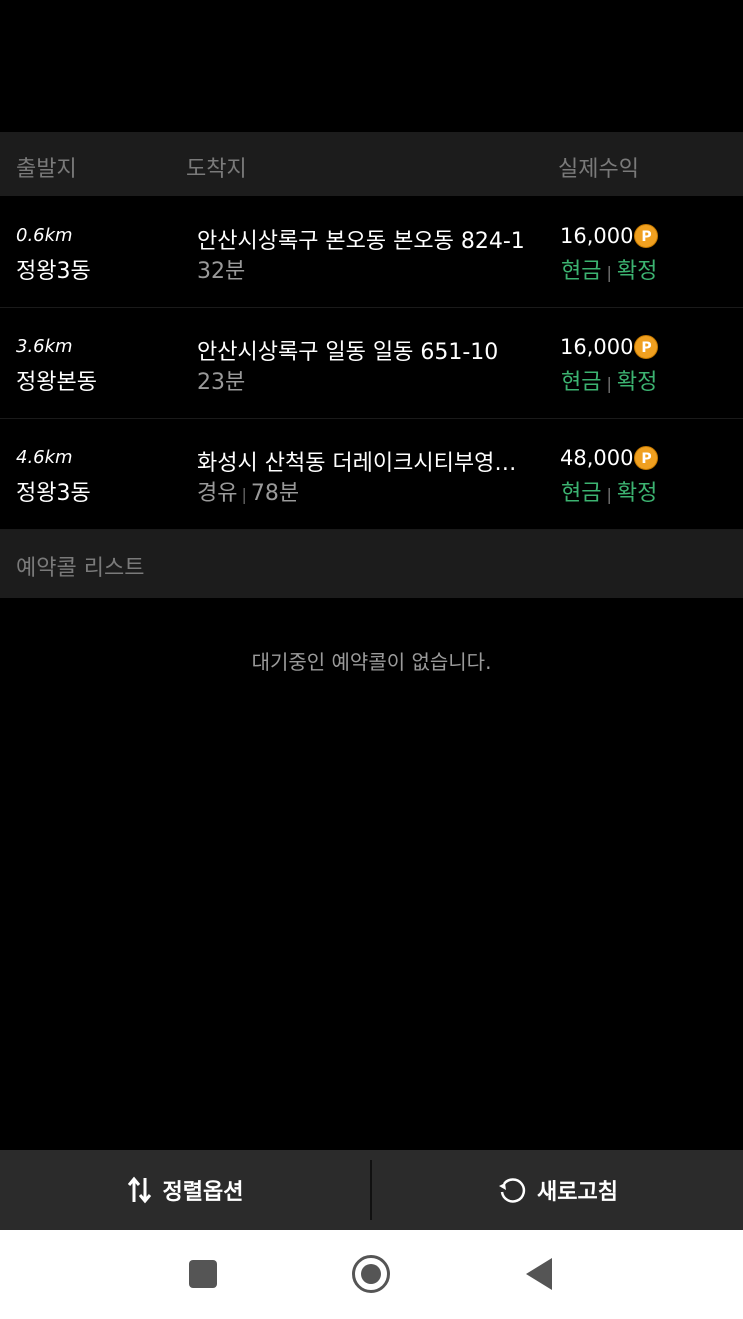 The height and width of the screenshot is (1319, 743). I want to click on call-origin: 정왕본동, so click(56, 382).